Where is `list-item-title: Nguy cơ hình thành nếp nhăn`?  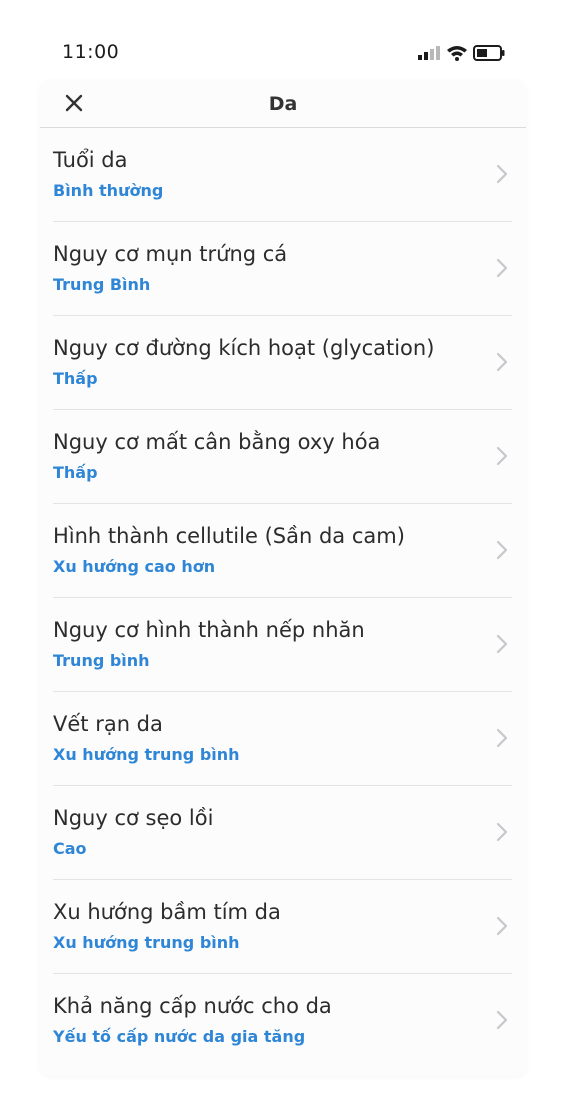
list-item-title: Nguy cơ hình thành nếp nhăn is located at coordinates (209, 630).